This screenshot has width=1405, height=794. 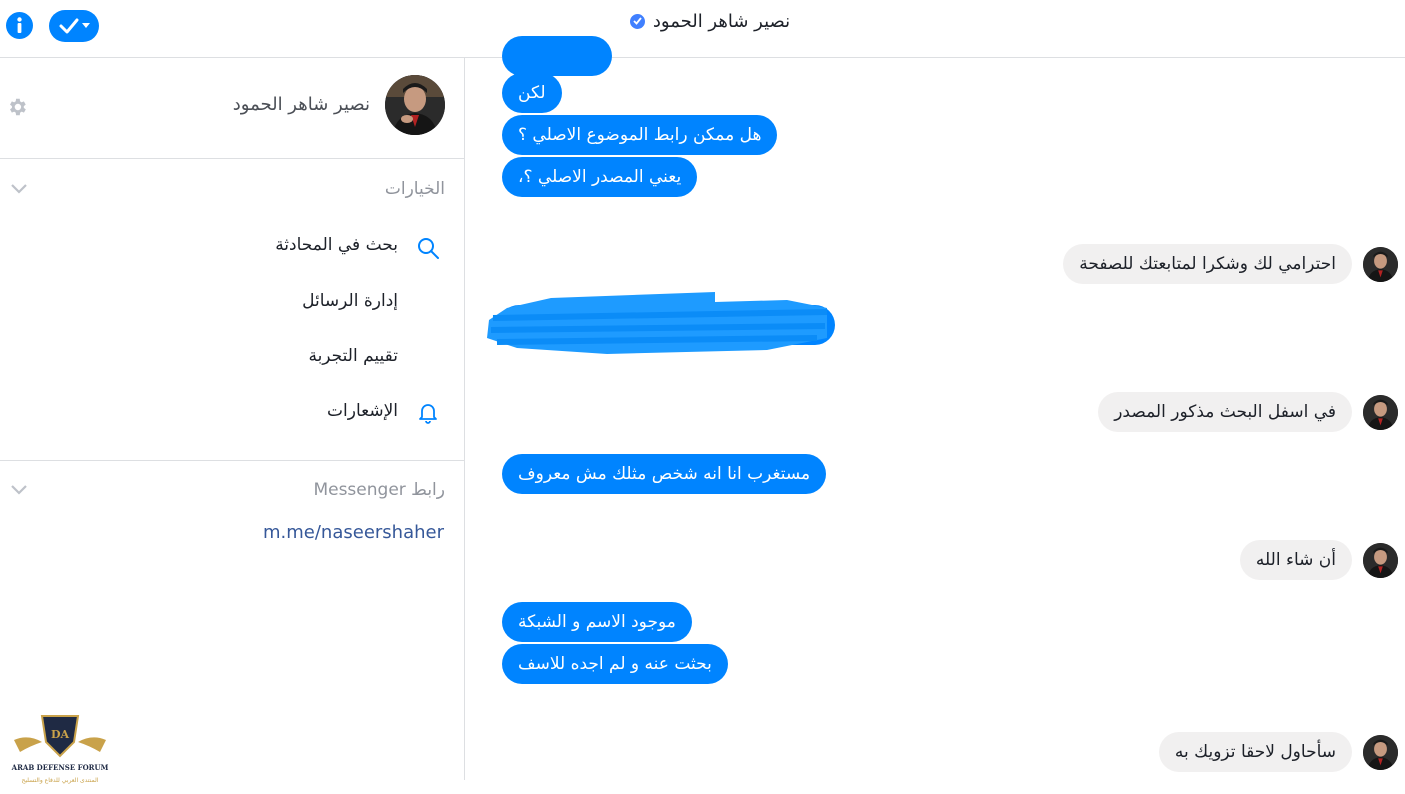 I want to click on notifications: الإشعارات, so click(x=362, y=411).